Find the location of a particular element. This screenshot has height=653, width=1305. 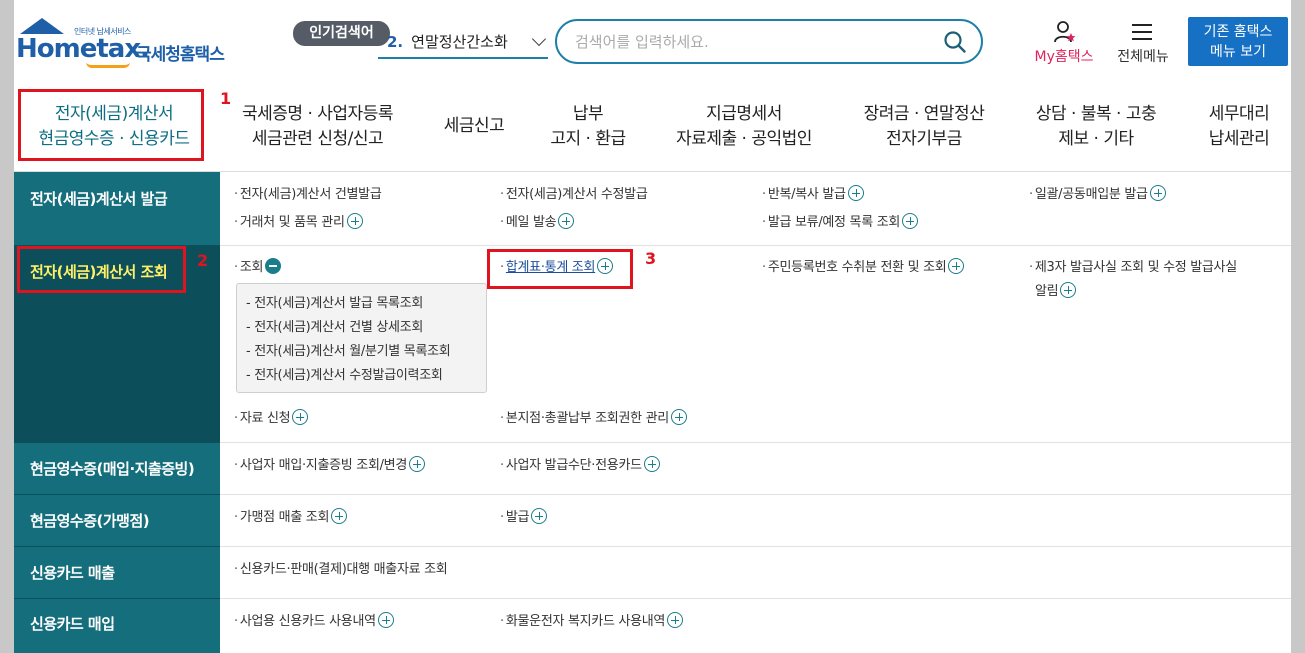

list-item: · 가맹점 매출 조회 is located at coordinates (291, 518).